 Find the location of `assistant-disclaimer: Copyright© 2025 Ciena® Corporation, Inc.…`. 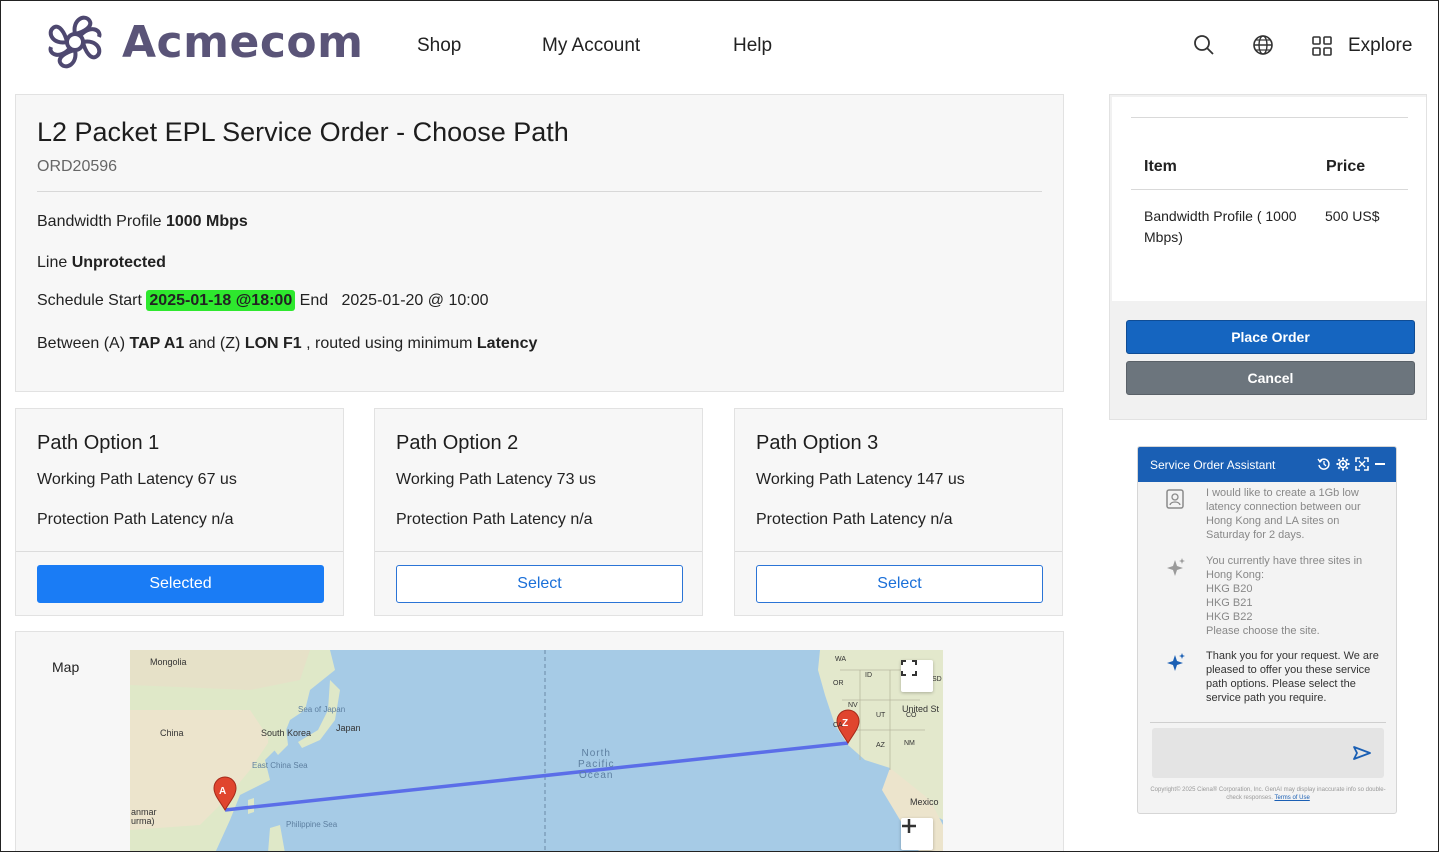

assistant-disclaimer: Copyright© 2025 Ciena® Corporation, Inc.… is located at coordinates (1268, 794).